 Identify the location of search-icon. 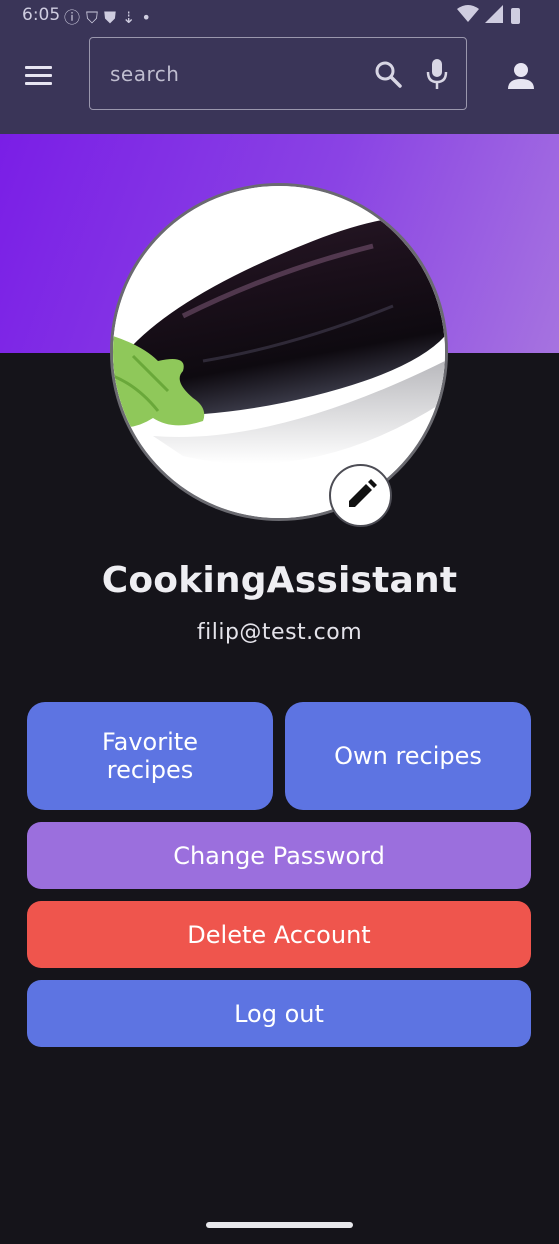
(388, 74).